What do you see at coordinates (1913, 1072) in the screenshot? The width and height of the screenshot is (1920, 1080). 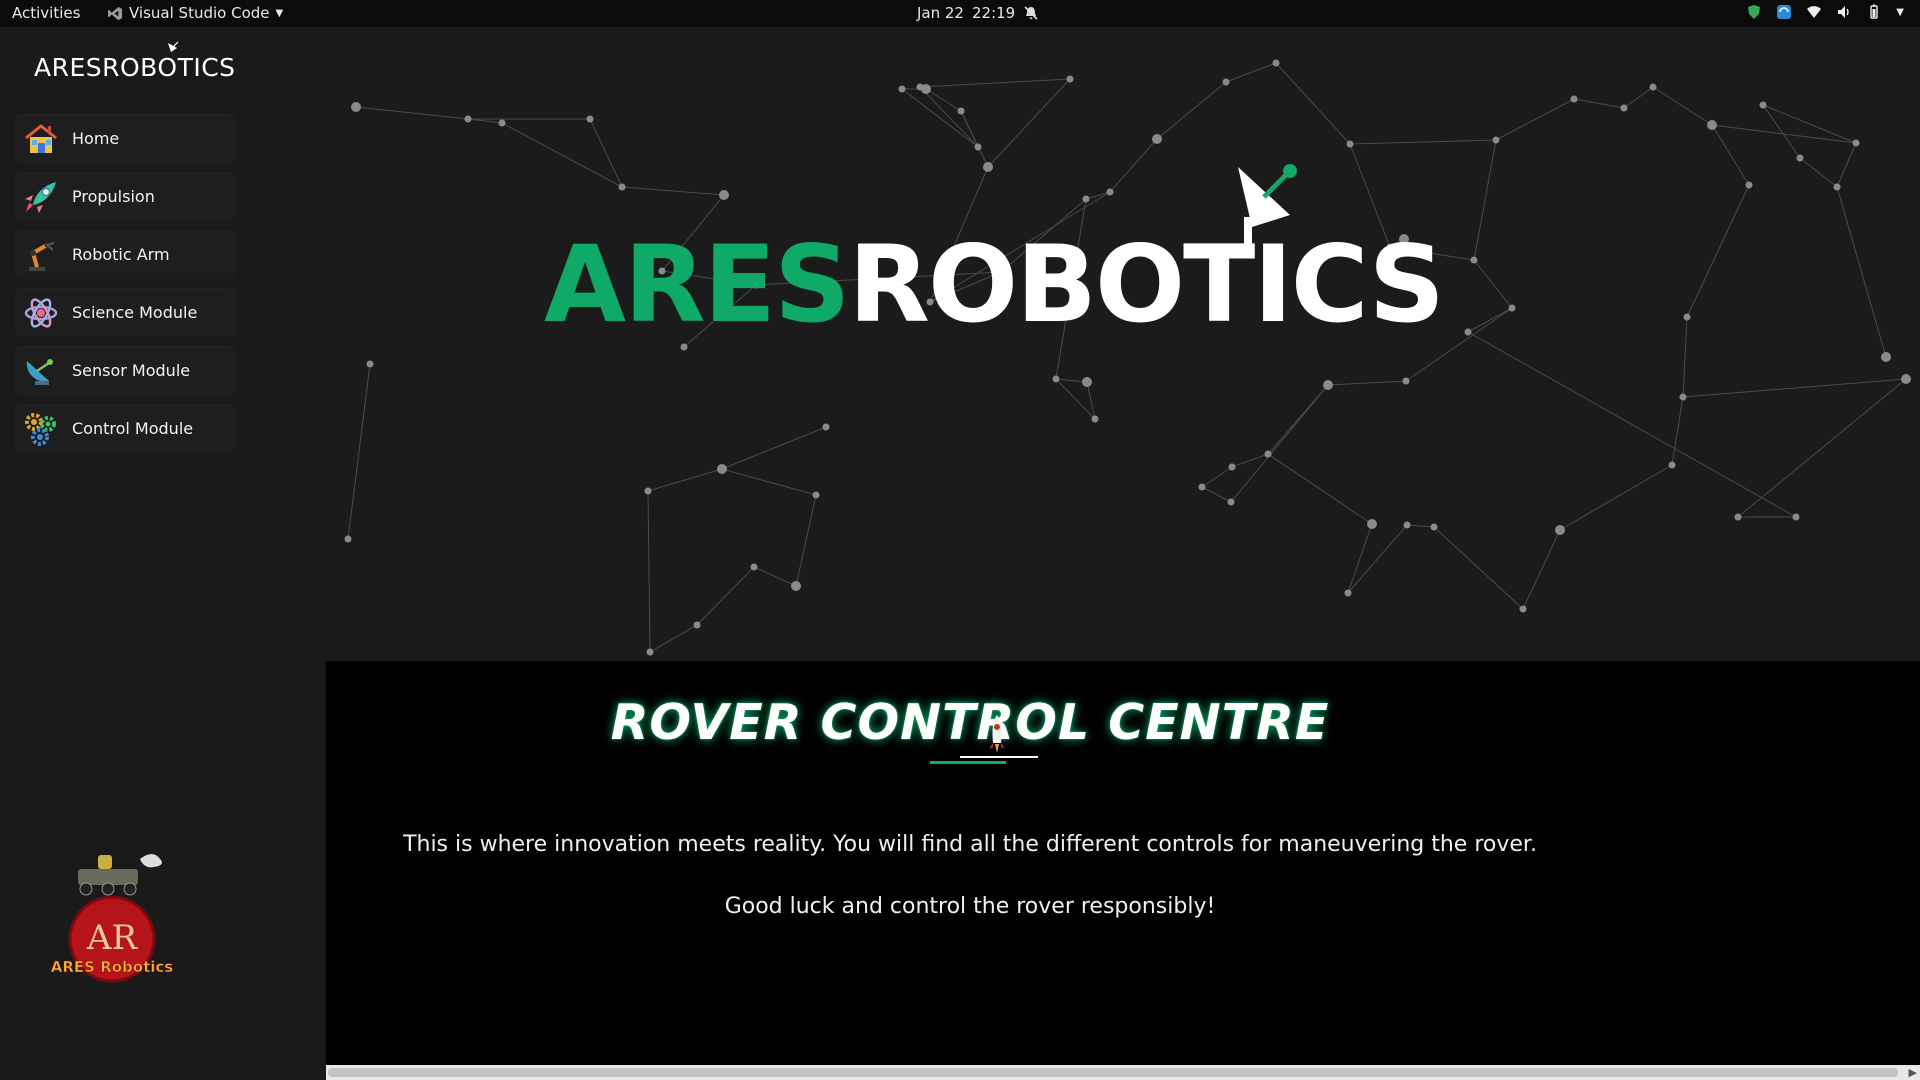 I see `scroll-right-arrow-icon: ▶` at bounding box center [1913, 1072].